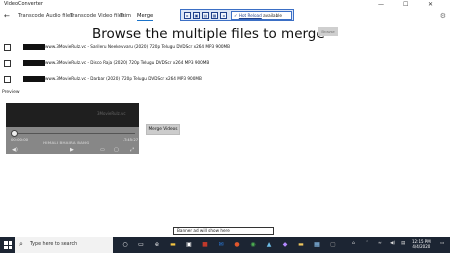  Describe the element at coordinates (301, 245) in the screenshot. I see `folder-icon: ▬` at that location.